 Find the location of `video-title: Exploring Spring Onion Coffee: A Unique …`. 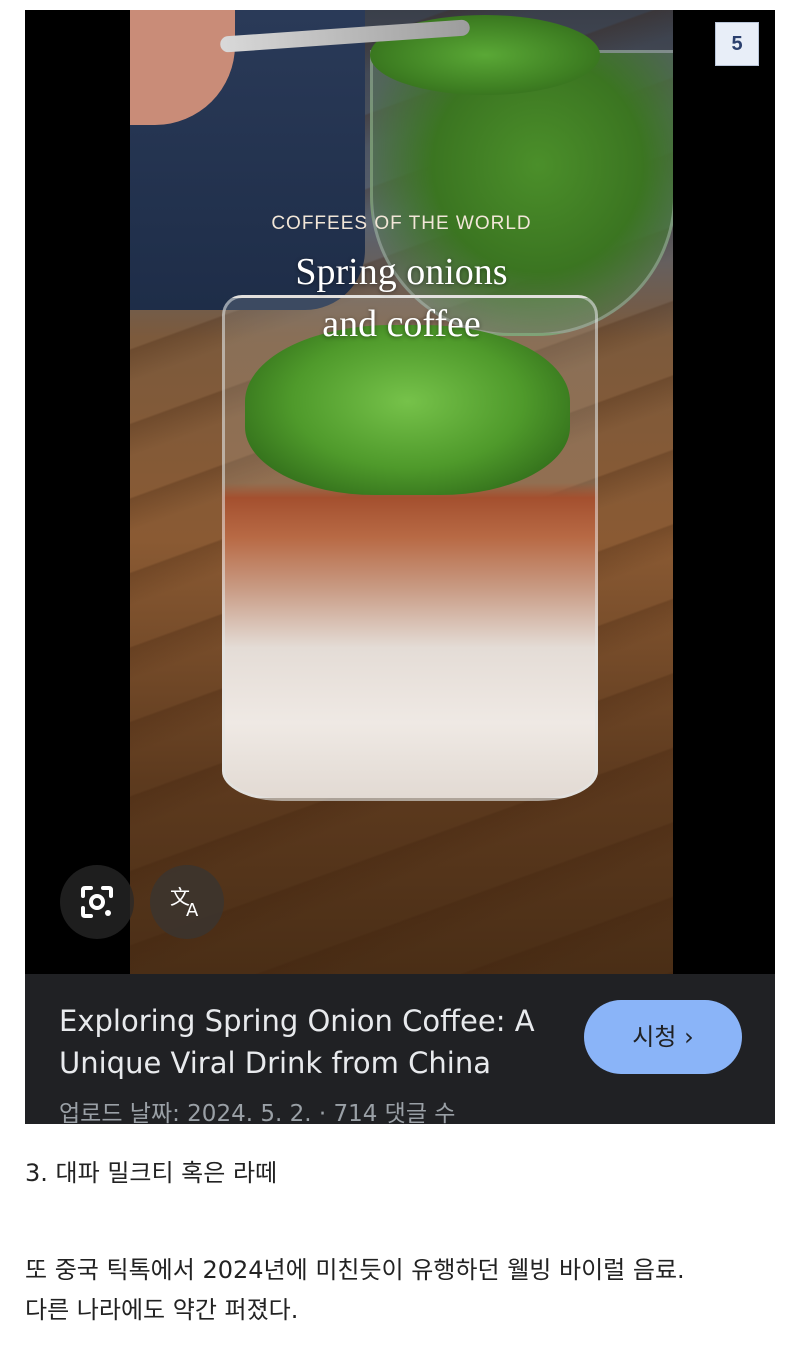

video-title: Exploring Spring Onion Coffee: A Unique … is located at coordinates (309, 1042).